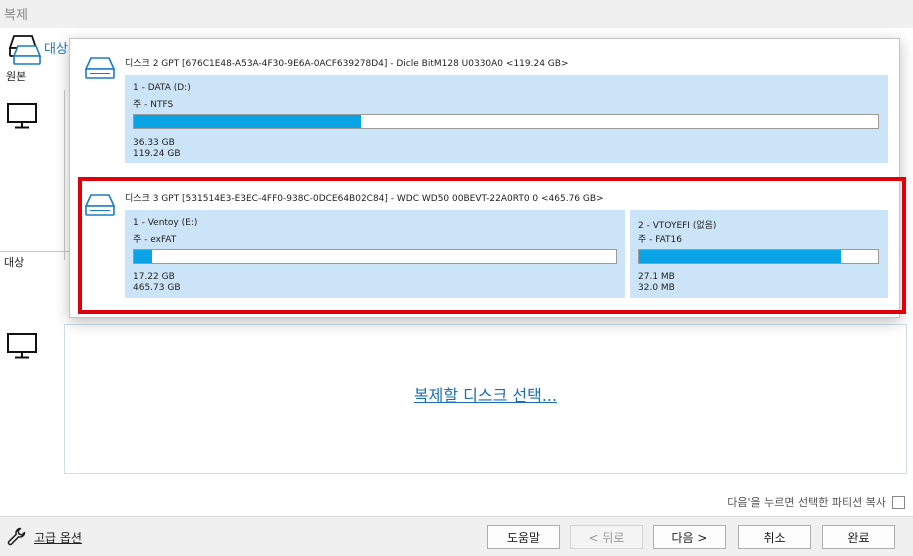  I want to click on copy-partition-option: 다음'을 누르면 선택한 파티션 복사, so click(816, 502).